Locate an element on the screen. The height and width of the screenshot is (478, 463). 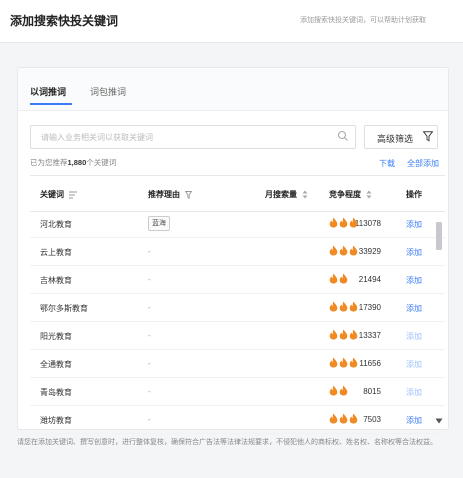
column-competition: 竞争程度 is located at coordinates (350, 194).